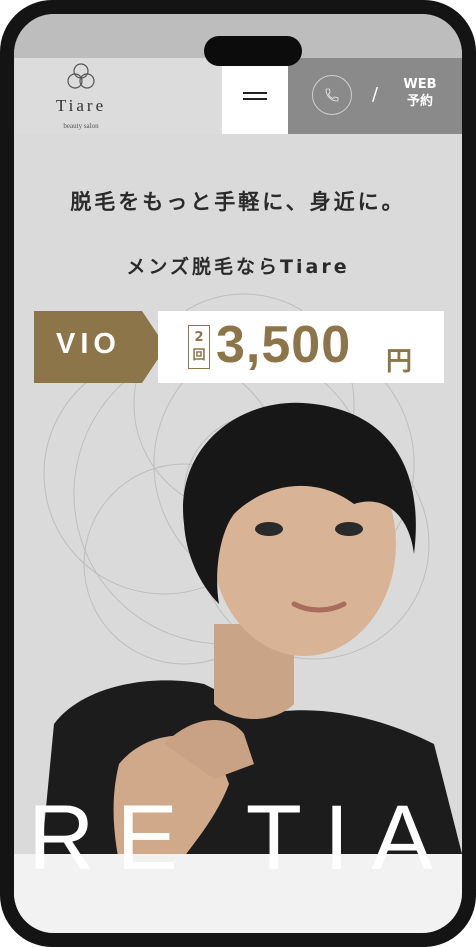 This screenshot has height=947, width=476. I want to click on menu-button, so click(255, 96).